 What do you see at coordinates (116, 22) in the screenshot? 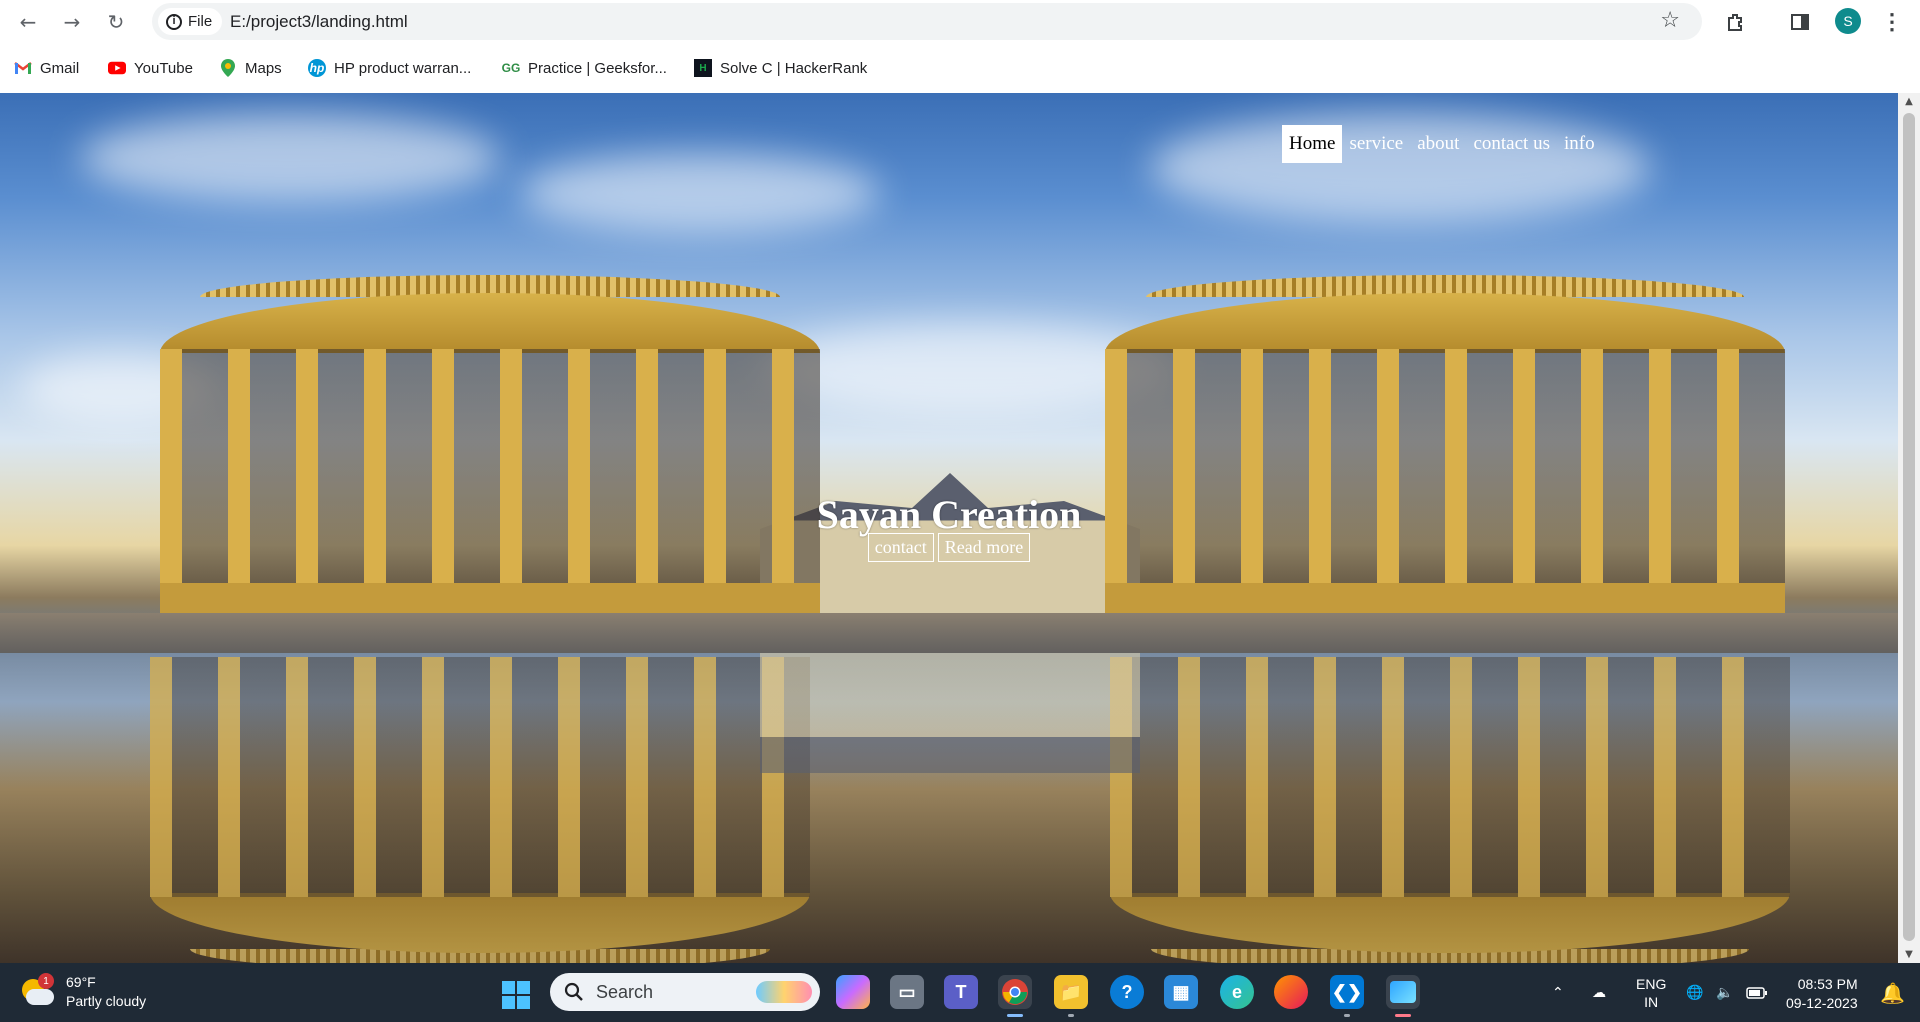
I see `reload-button: ↻` at bounding box center [116, 22].